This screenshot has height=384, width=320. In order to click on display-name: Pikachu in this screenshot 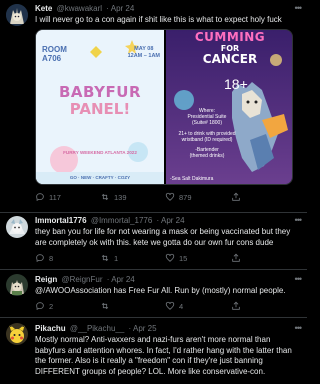, I will do `click(50, 328)`.